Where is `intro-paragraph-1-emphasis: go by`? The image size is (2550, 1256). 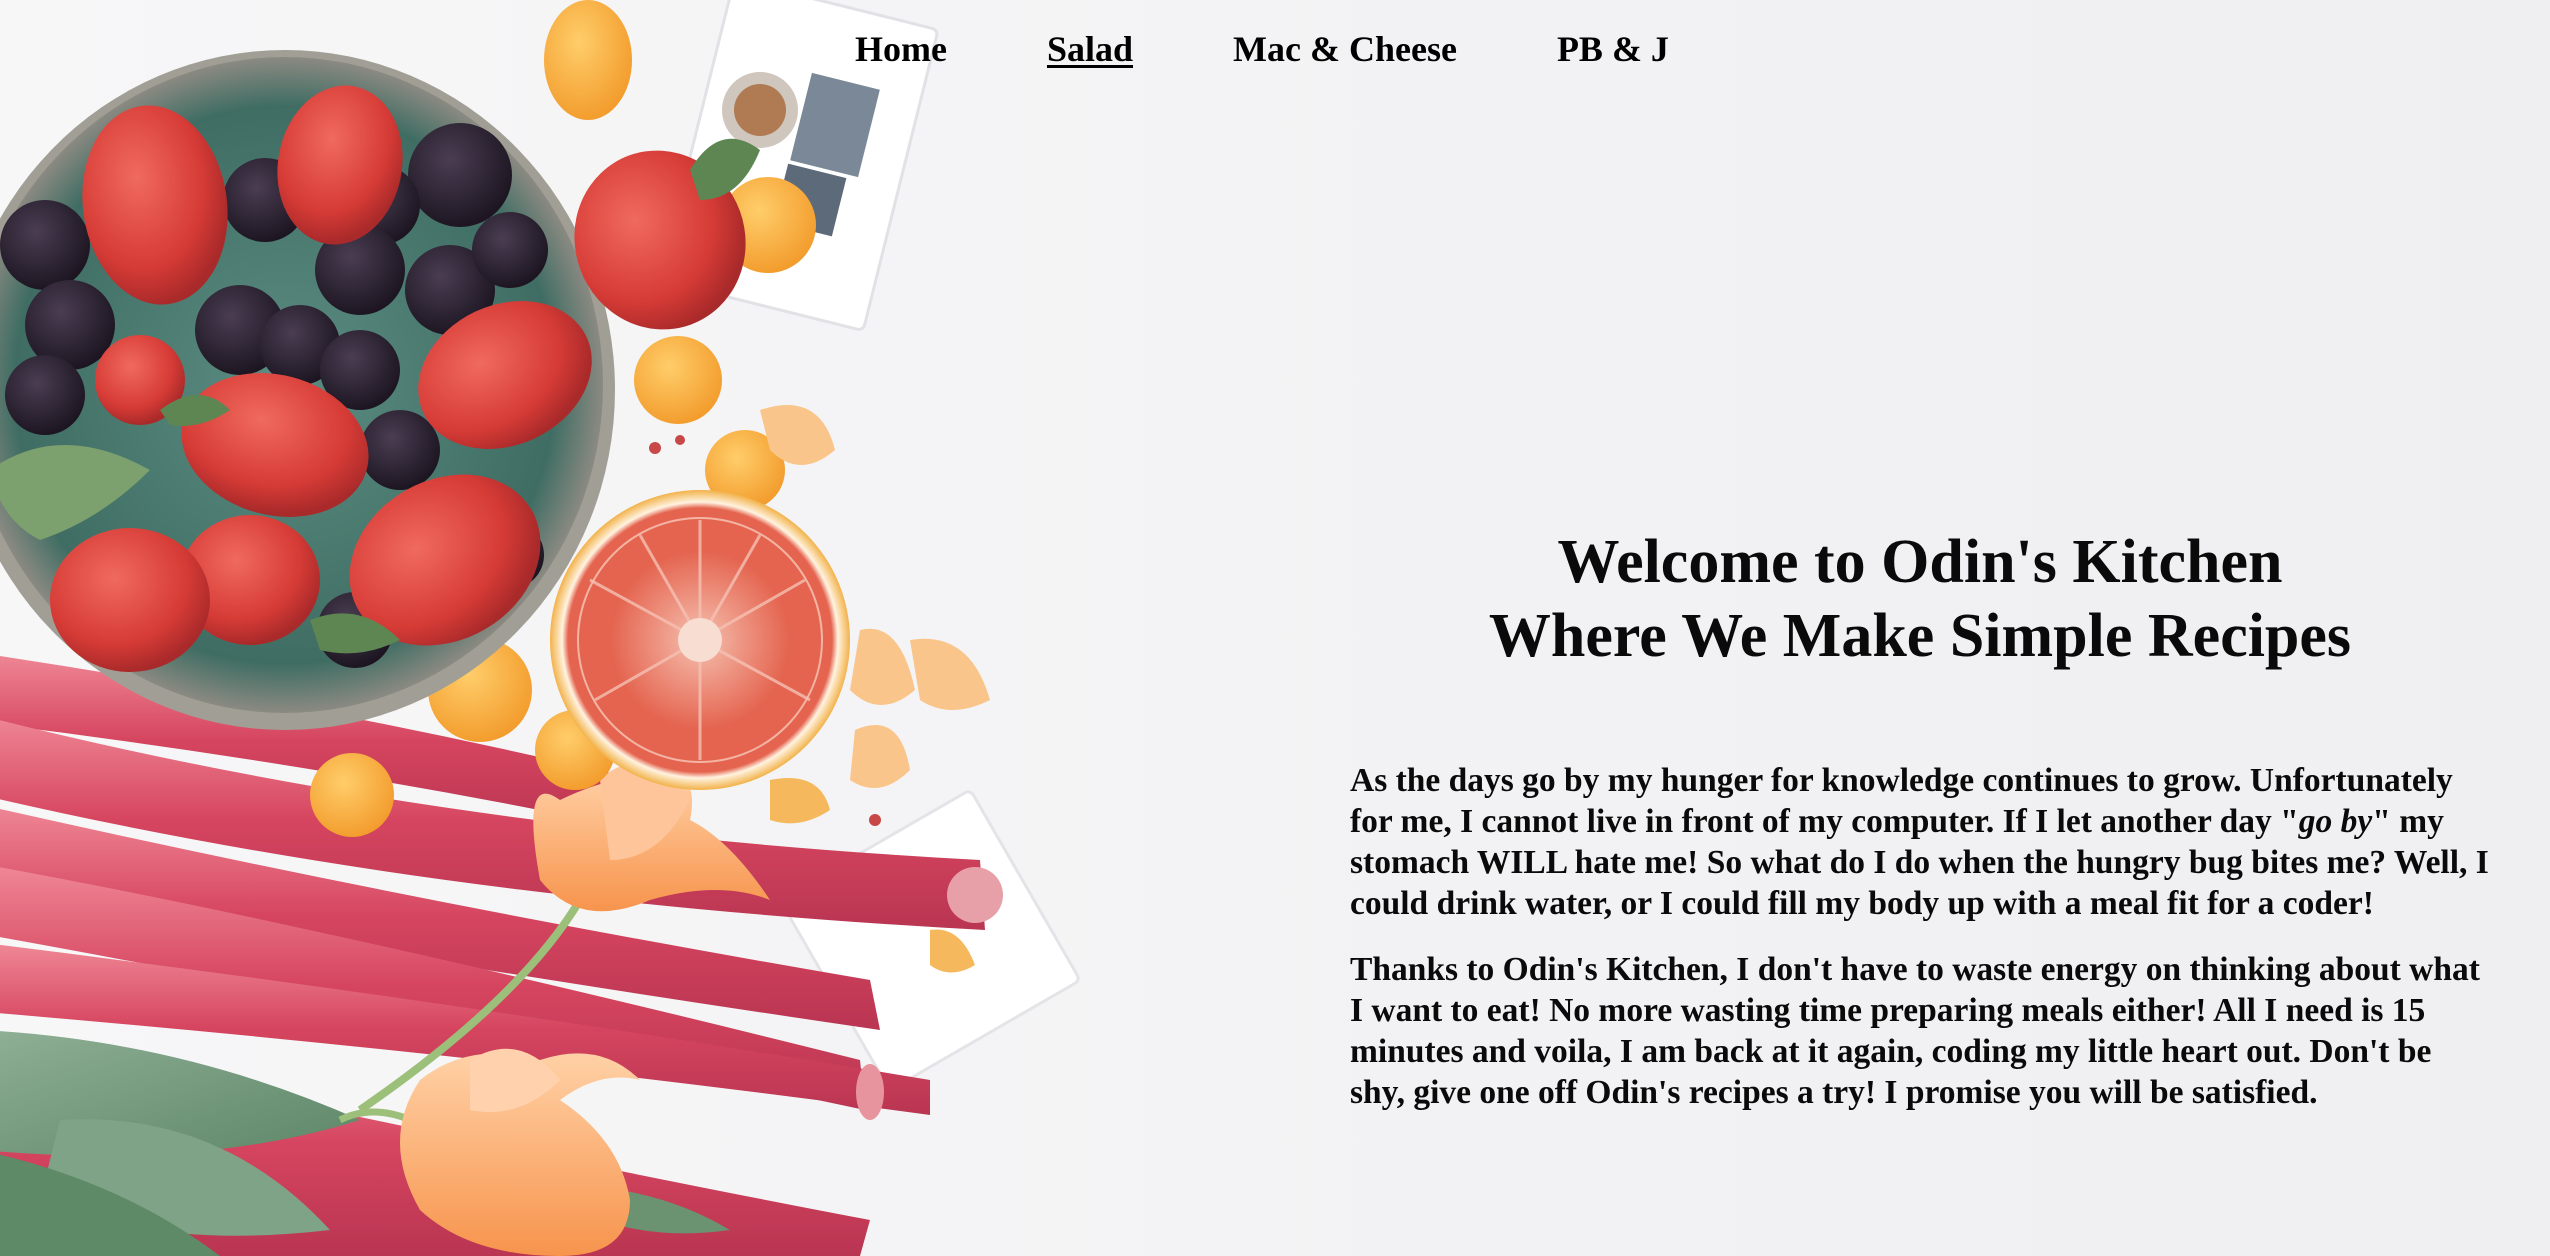 intro-paragraph-1-emphasis: go by is located at coordinates (2335, 821).